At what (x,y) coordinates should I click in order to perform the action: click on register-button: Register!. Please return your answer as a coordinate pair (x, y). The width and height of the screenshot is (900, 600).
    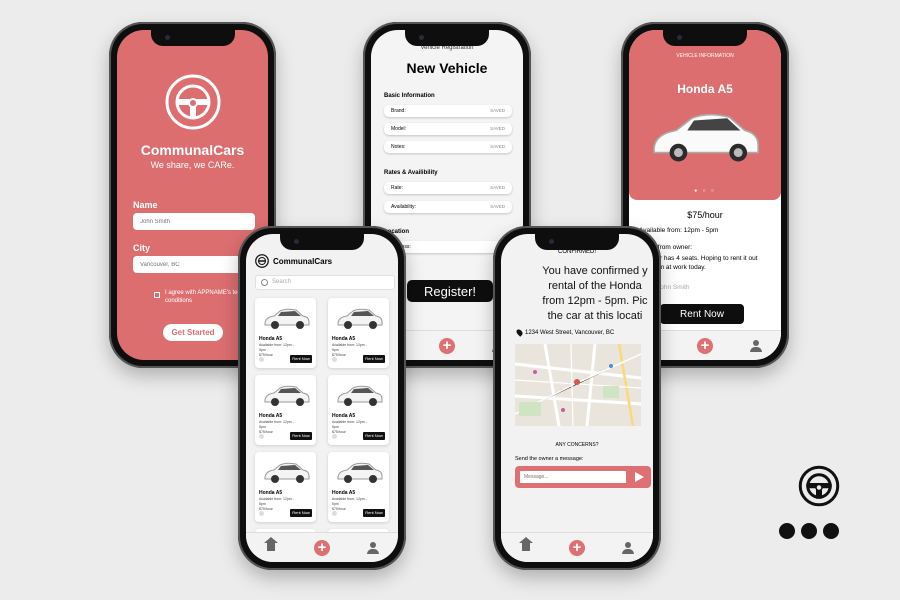
    Looking at the image, I should click on (450, 291).